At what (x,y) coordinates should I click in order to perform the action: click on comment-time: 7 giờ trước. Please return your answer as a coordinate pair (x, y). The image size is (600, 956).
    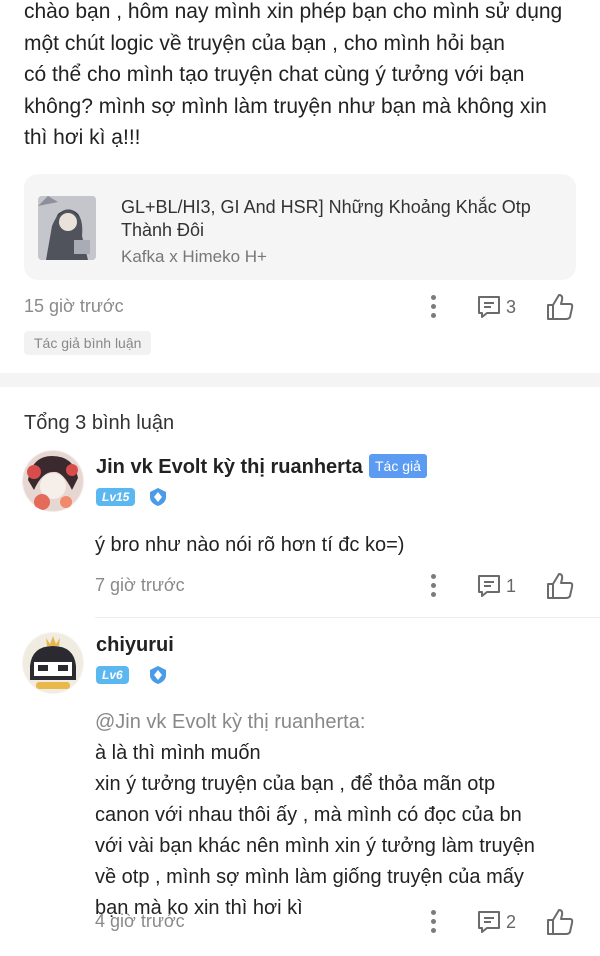
    Looking at the image, I should click on (140, 585).